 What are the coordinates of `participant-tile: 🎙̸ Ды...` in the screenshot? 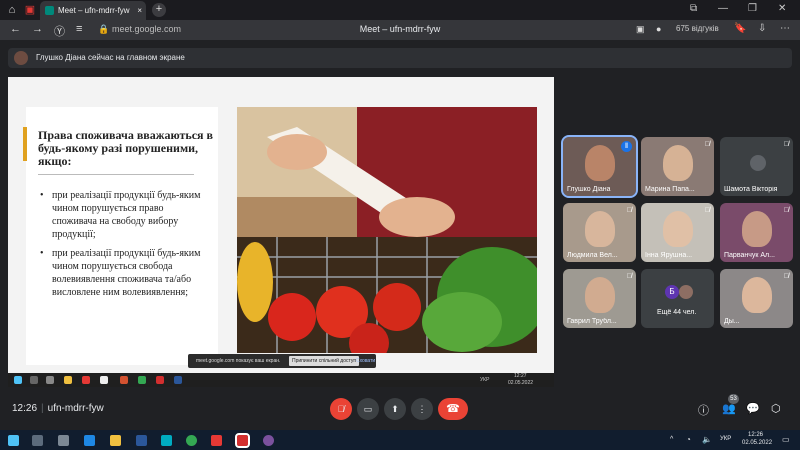 It's located at (756, 298).